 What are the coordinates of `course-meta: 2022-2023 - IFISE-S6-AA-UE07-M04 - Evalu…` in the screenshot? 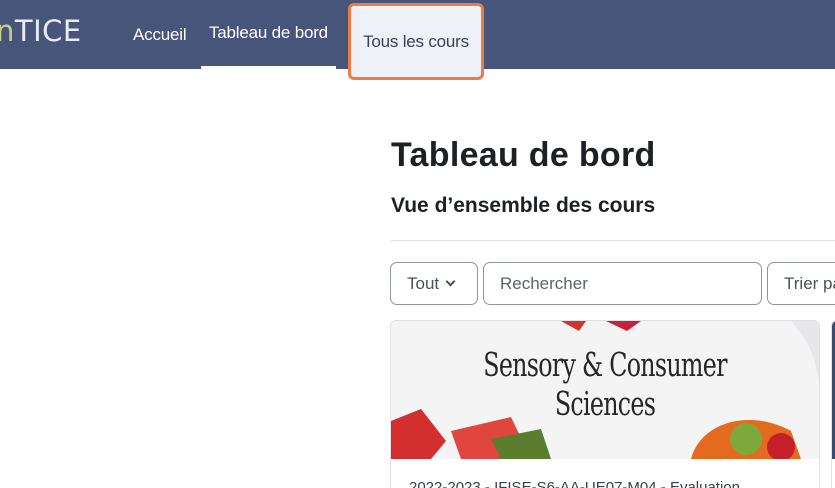 It's located at (574, 483).